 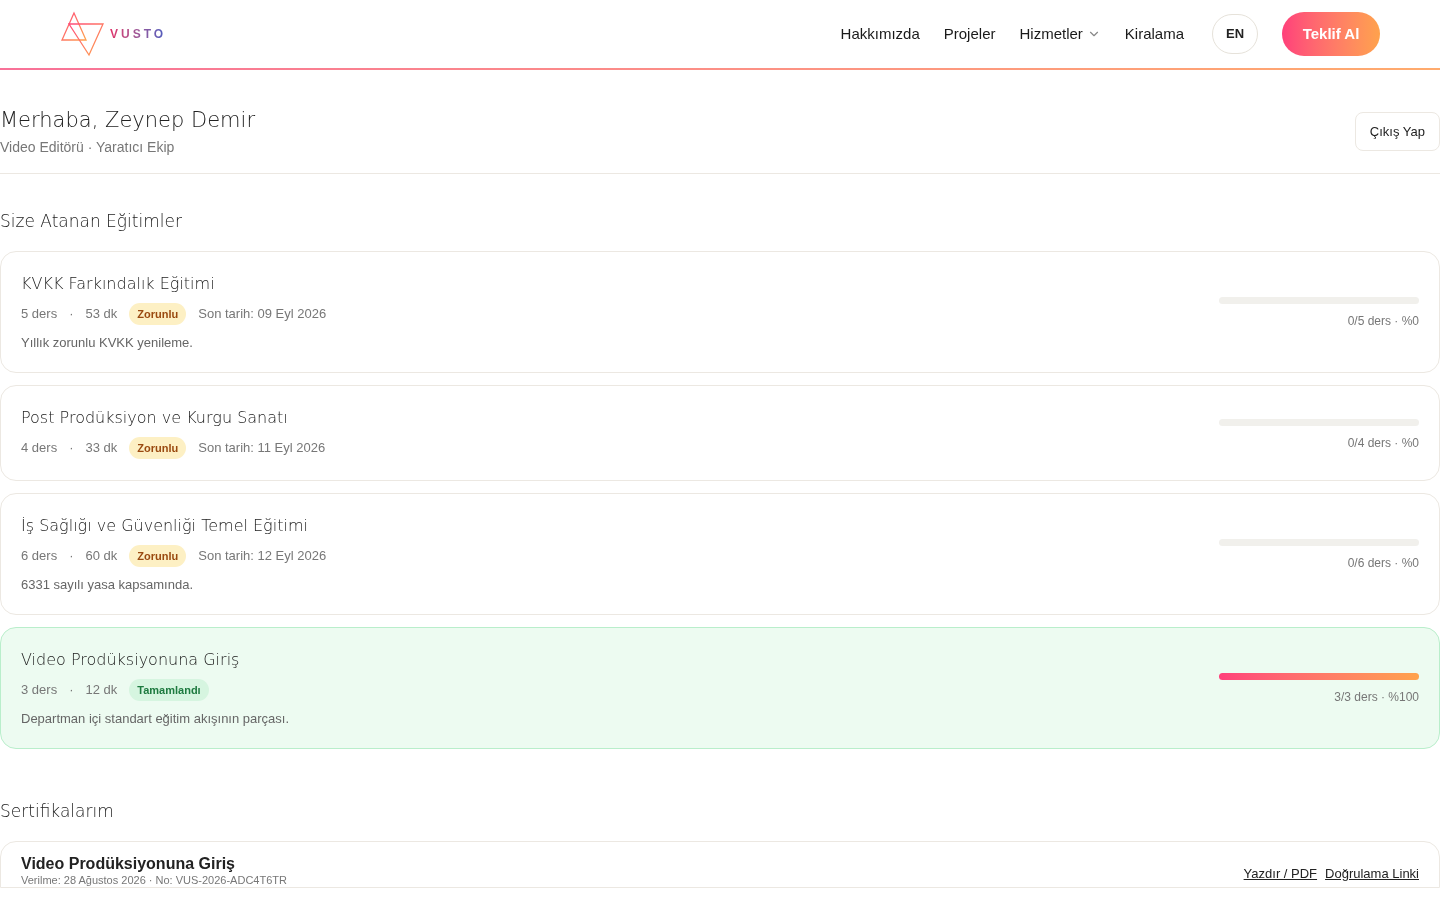 I want to click on training-title: Post Prodüksiyon ve Kurgu Sanatı, so click(x=155, y=418).